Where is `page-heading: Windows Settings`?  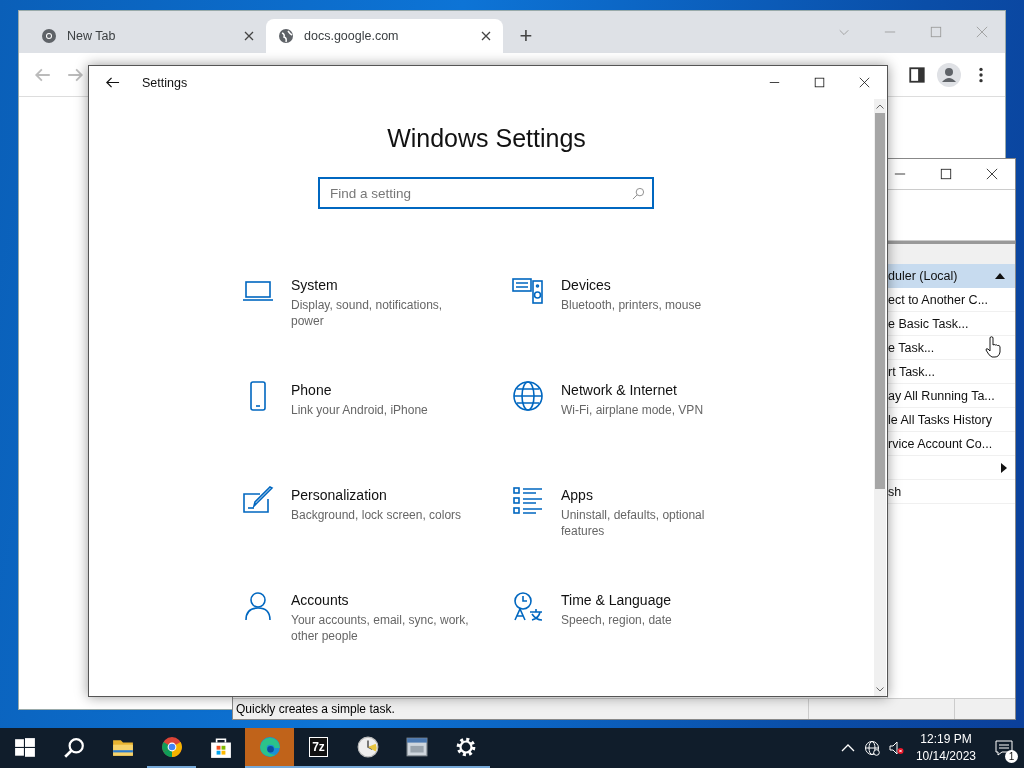
page-heading: Windows Settings is located at coordinates (486, 138).